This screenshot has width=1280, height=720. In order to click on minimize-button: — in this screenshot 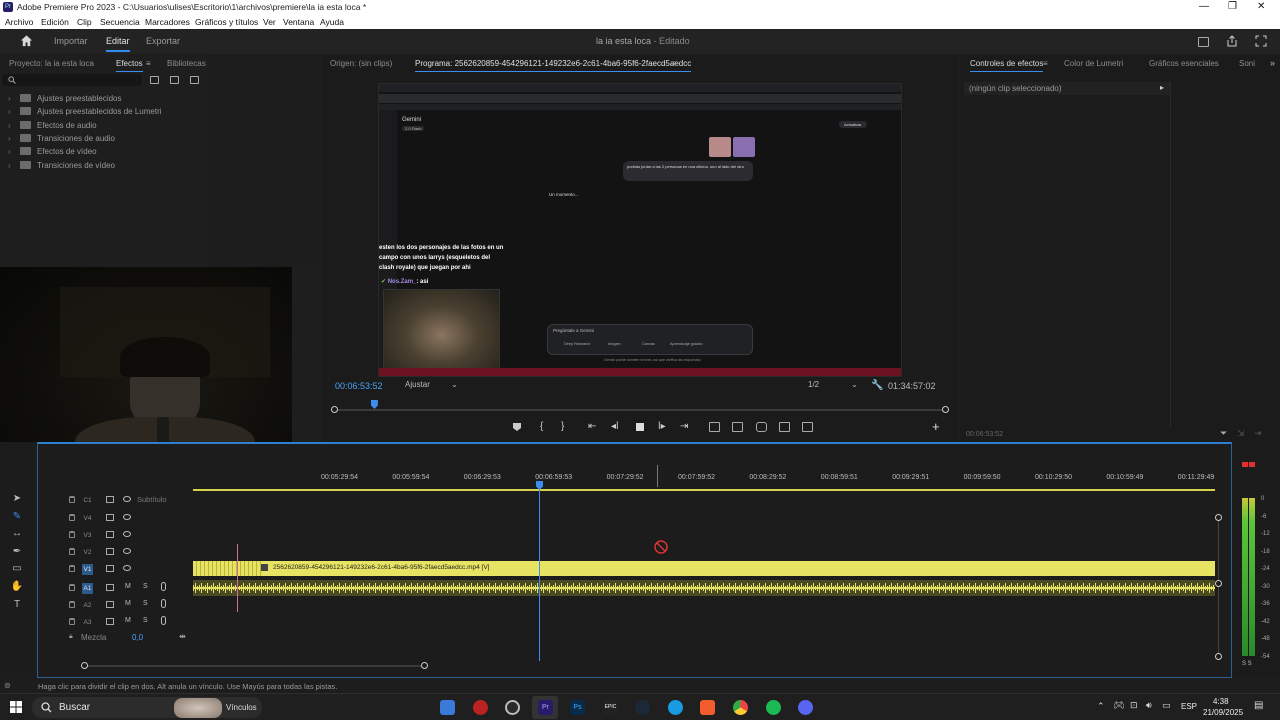, I will do `click(1204, 6)`.